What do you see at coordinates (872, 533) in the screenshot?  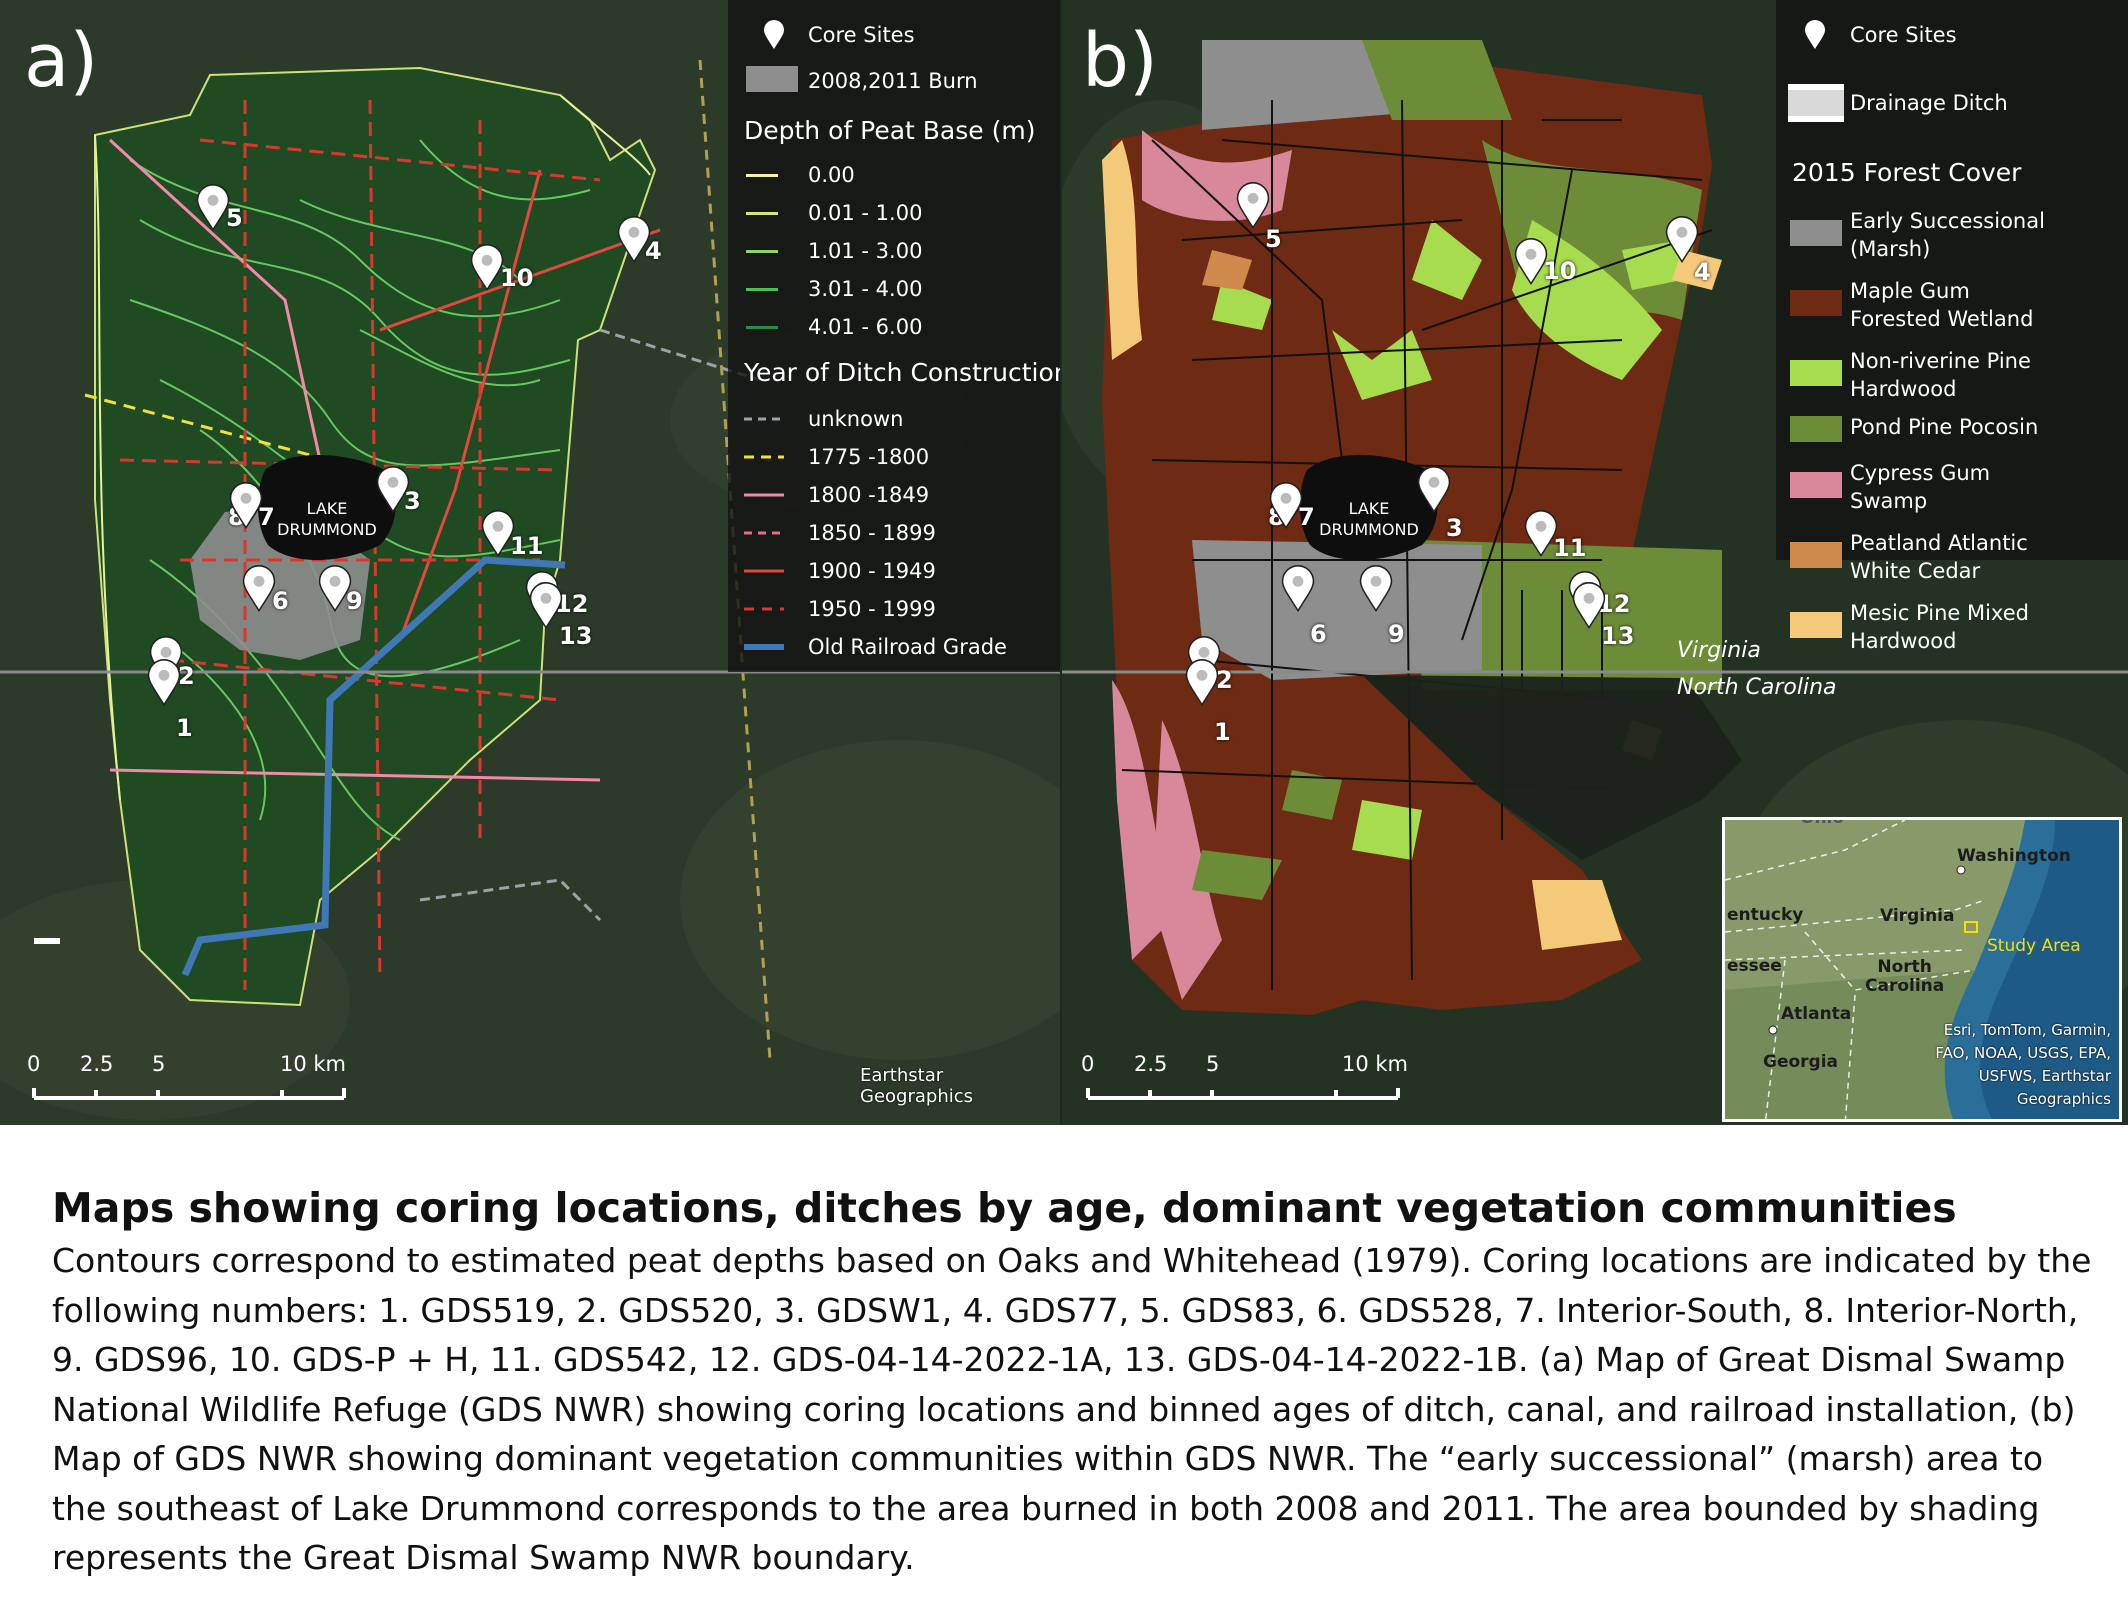 I see `ditch-legend-item: 1850 - 1899` at bounding box center [872, 533].